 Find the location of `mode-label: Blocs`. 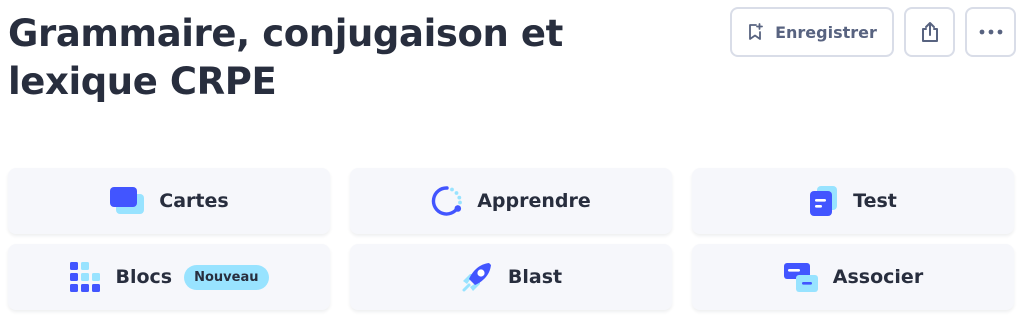

mode-label: Blocs is located at coordinates (144, 277).